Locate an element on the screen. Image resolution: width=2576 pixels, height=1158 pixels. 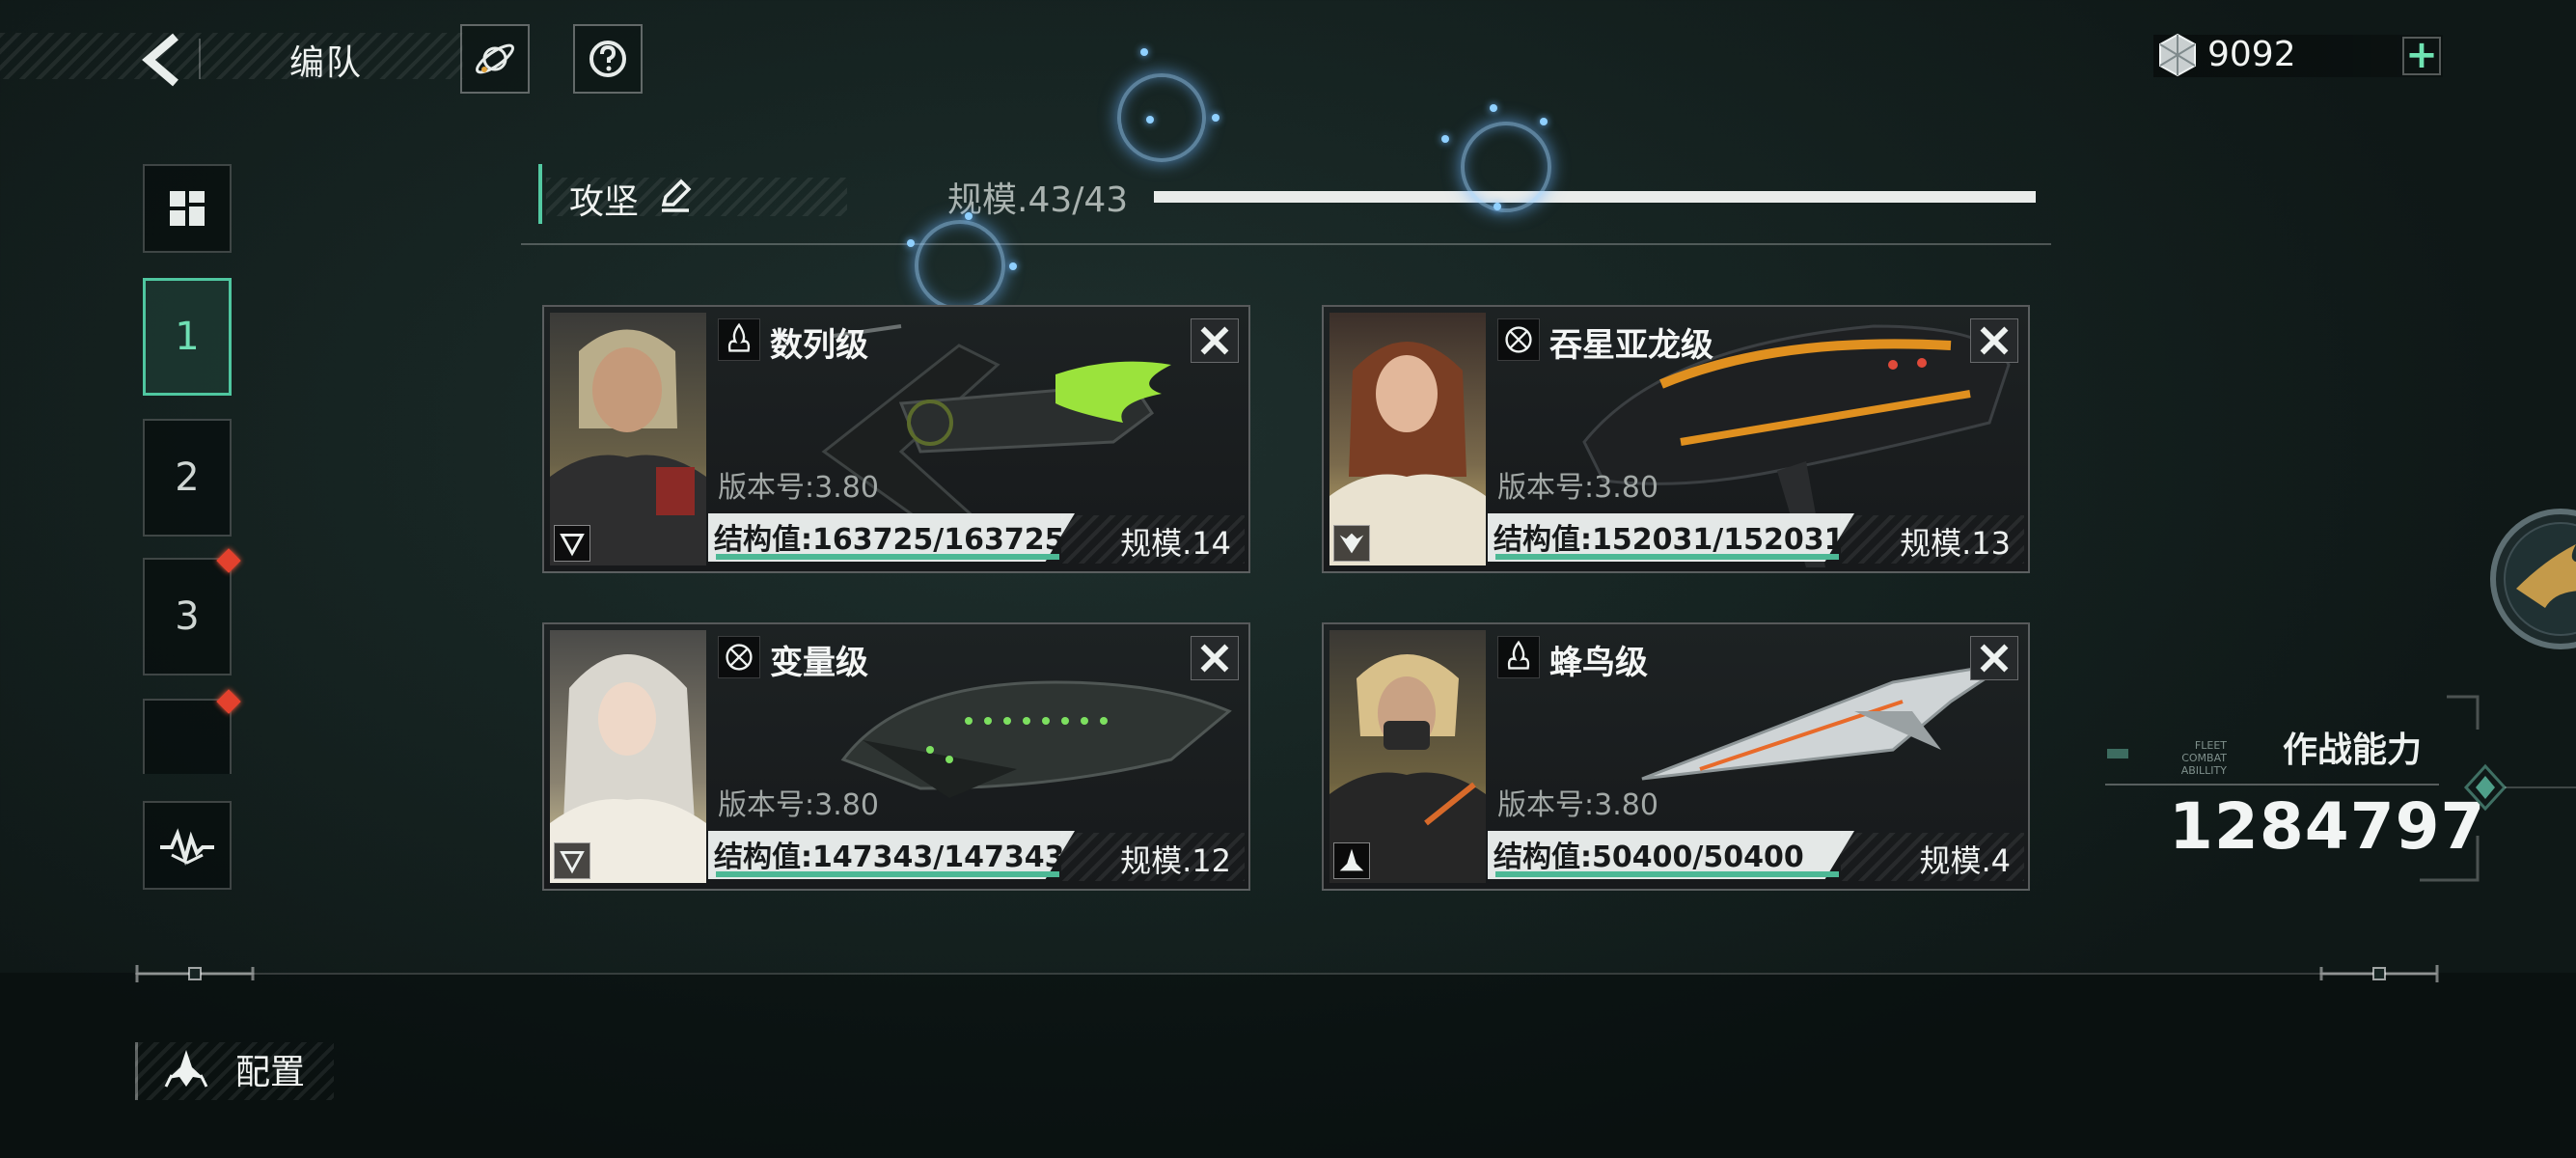
top-bar-stripe is located at coordinates (232, 56).